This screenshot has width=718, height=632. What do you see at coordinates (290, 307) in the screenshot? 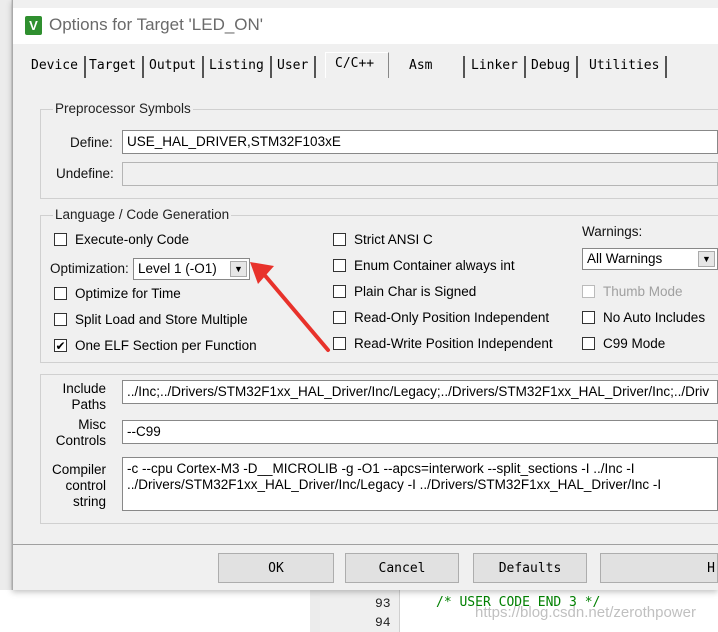
I see `annotation-arrow` at bounding box center [290, 307].